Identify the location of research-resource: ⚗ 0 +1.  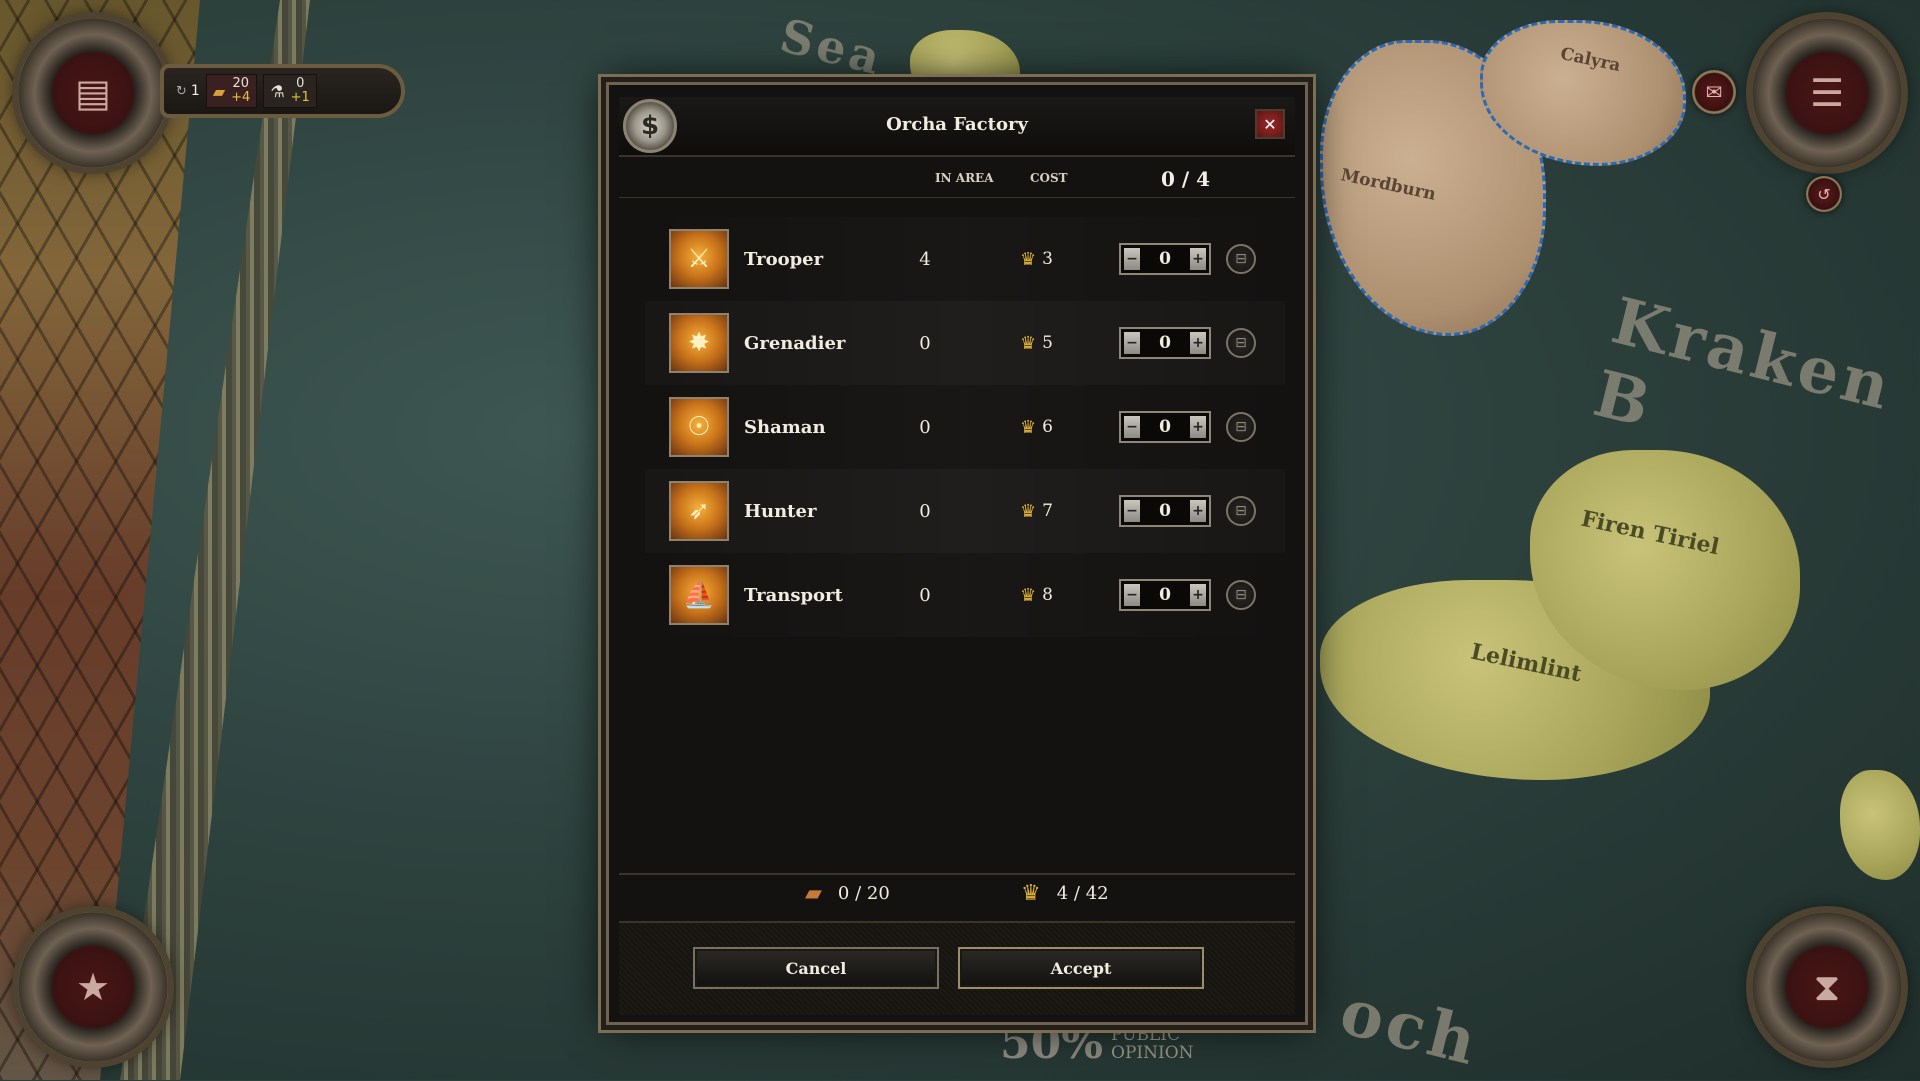
(290, 91).